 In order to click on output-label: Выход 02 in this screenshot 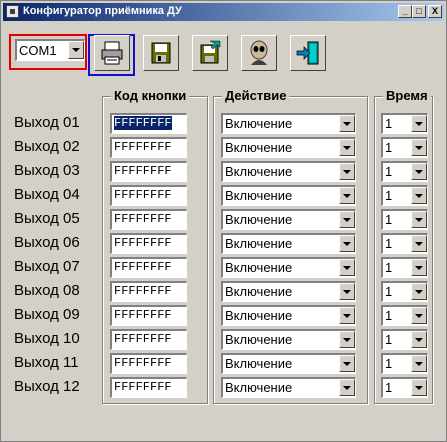, I will do `click(47, 146)`.